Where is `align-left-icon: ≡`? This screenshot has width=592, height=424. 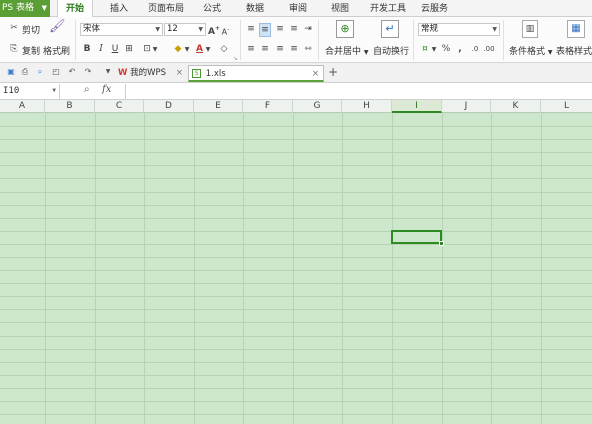
align-left-icon: ≡ is located at coordinates (251, 49).